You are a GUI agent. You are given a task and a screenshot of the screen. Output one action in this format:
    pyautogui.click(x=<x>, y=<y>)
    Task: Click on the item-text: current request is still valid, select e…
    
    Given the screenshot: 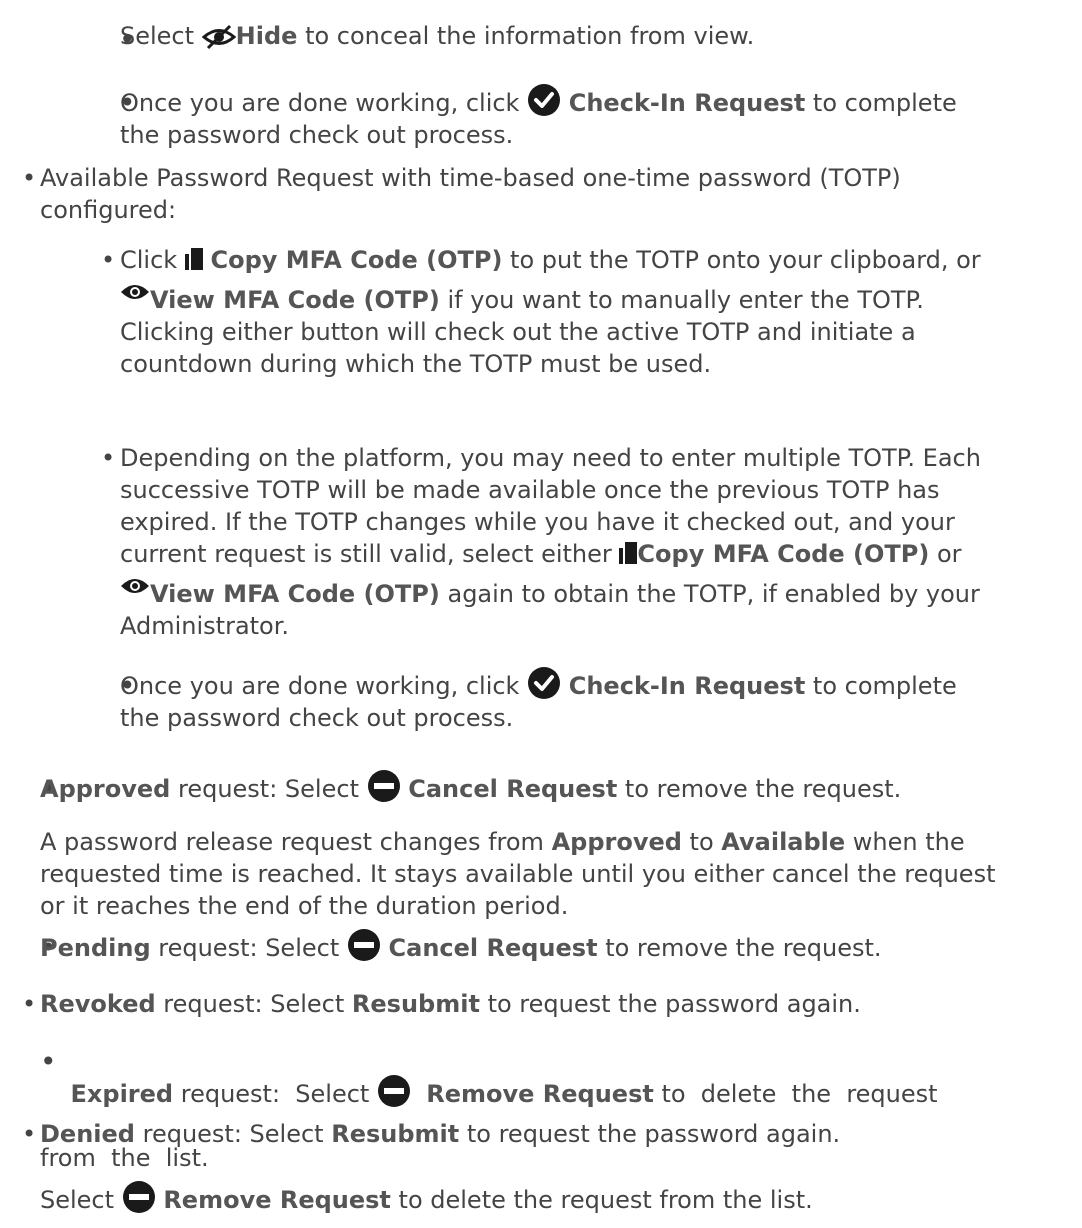 What is the action you would take?
    pyautogui.click(x=370, y=554)
    